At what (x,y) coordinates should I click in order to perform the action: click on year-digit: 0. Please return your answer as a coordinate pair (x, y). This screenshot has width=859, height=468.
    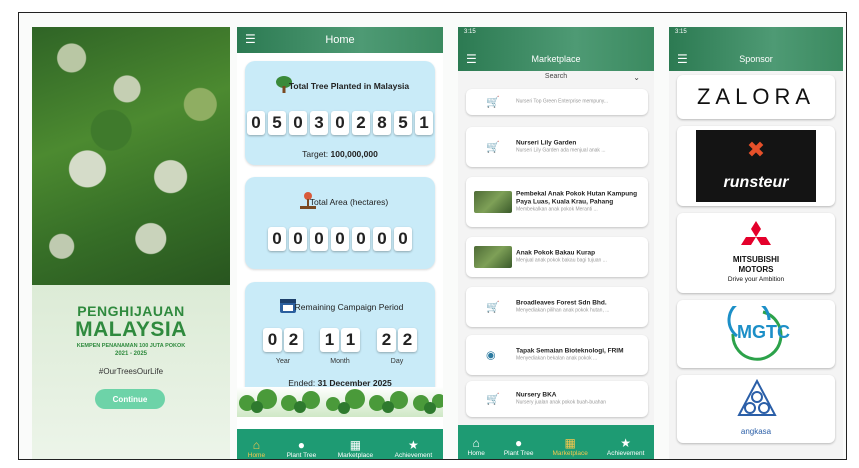
    Looking at the image, I should click on (272, 340).